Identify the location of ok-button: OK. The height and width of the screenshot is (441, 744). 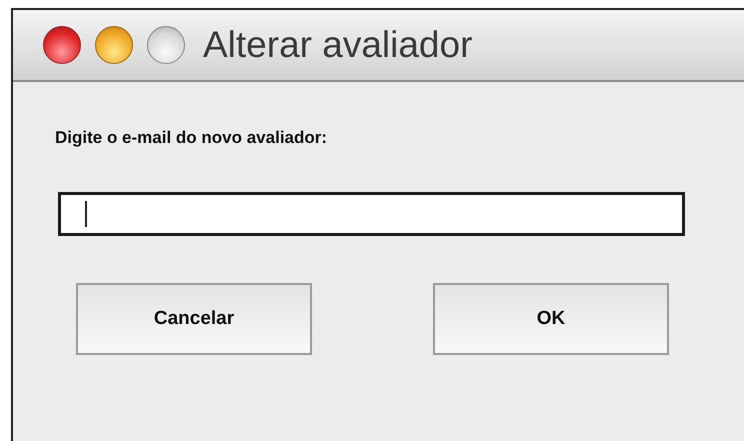
(551, 319).